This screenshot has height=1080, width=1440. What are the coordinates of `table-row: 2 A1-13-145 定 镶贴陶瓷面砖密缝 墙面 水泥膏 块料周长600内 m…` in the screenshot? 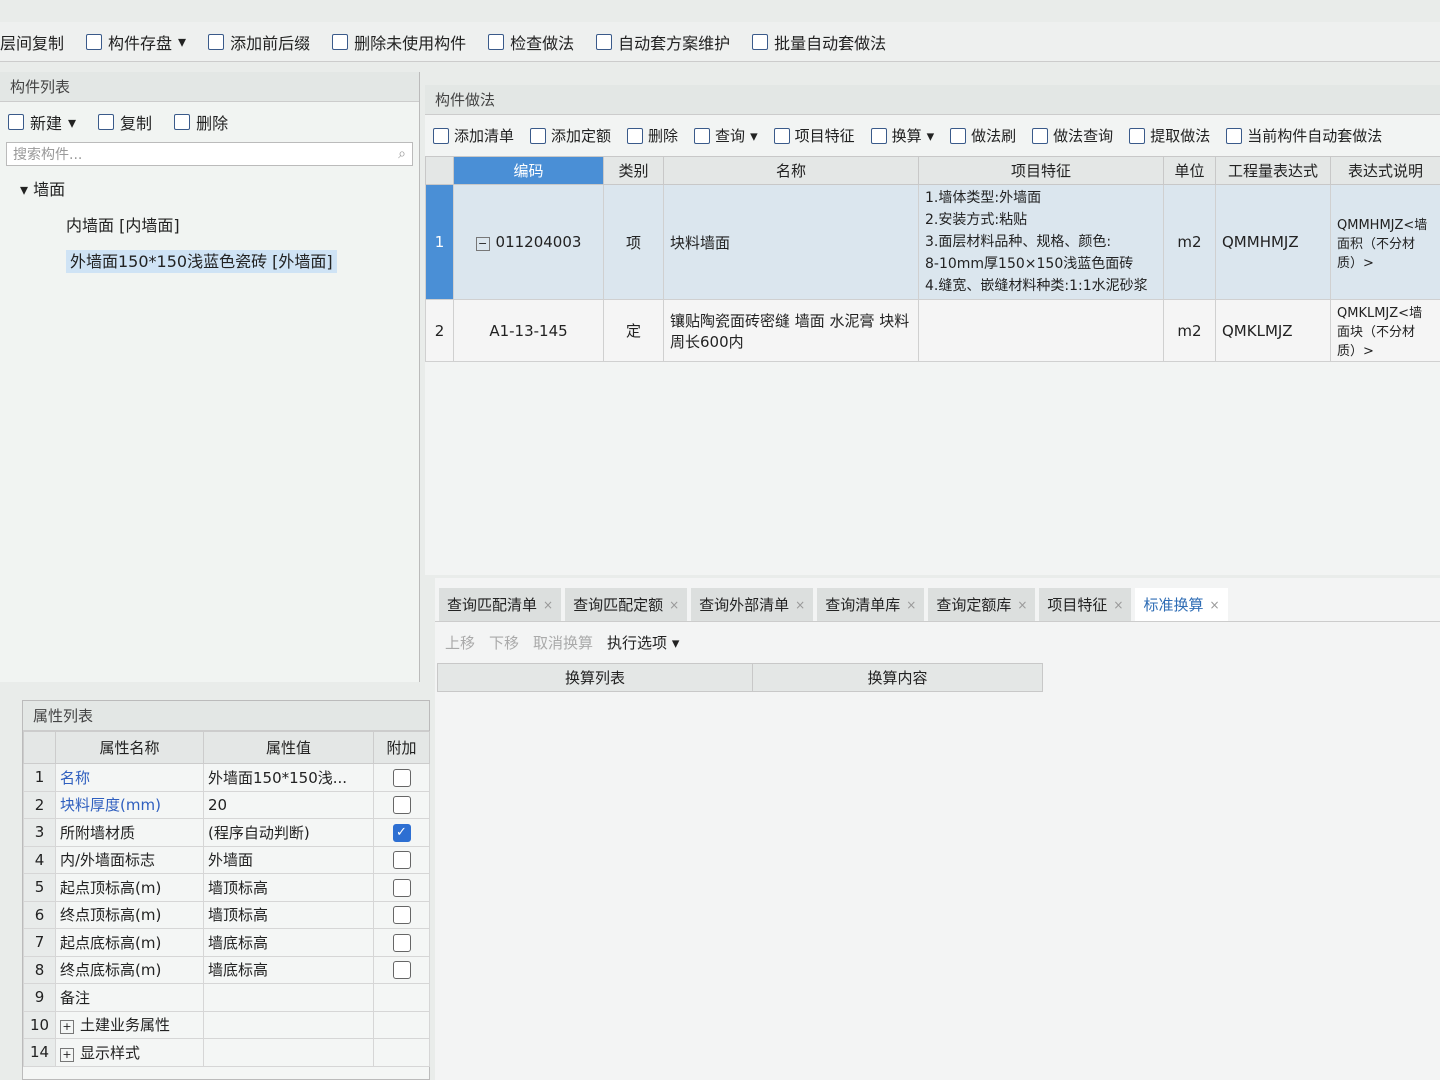 It's located at (932, 330).